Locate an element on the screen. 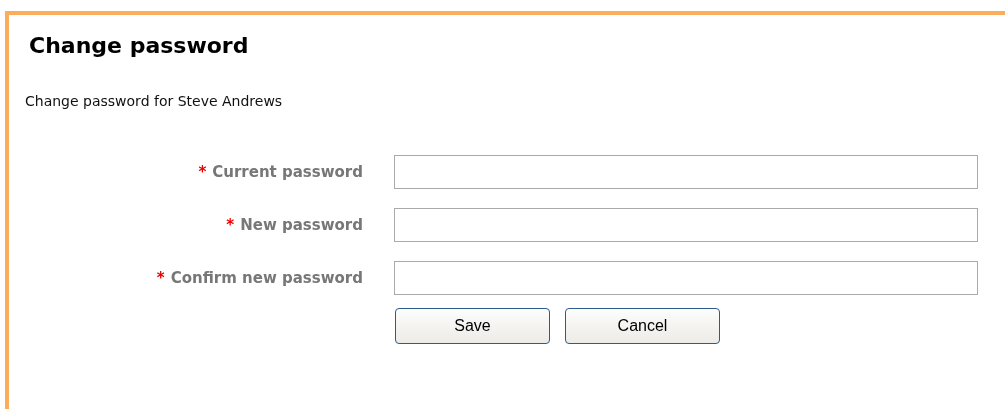 The image size is (1005, 409). page-title: Change password is located at coordinates (139, 46).